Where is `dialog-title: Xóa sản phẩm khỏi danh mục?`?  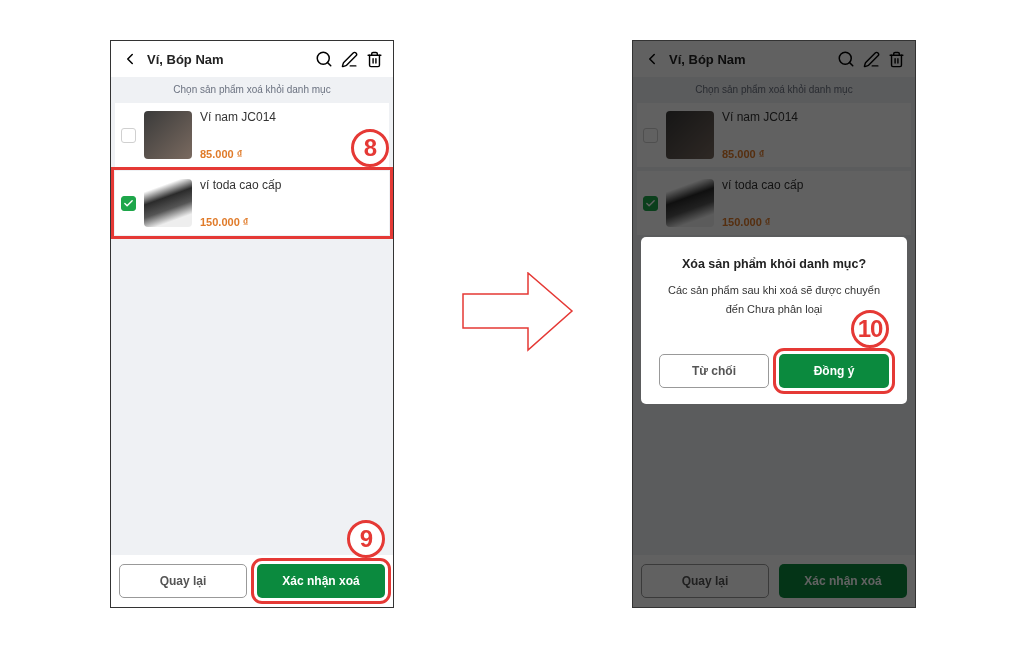
dialog-title: Xóa sản phẩm khỏi danh mục? is located at coordinates (774, 264).